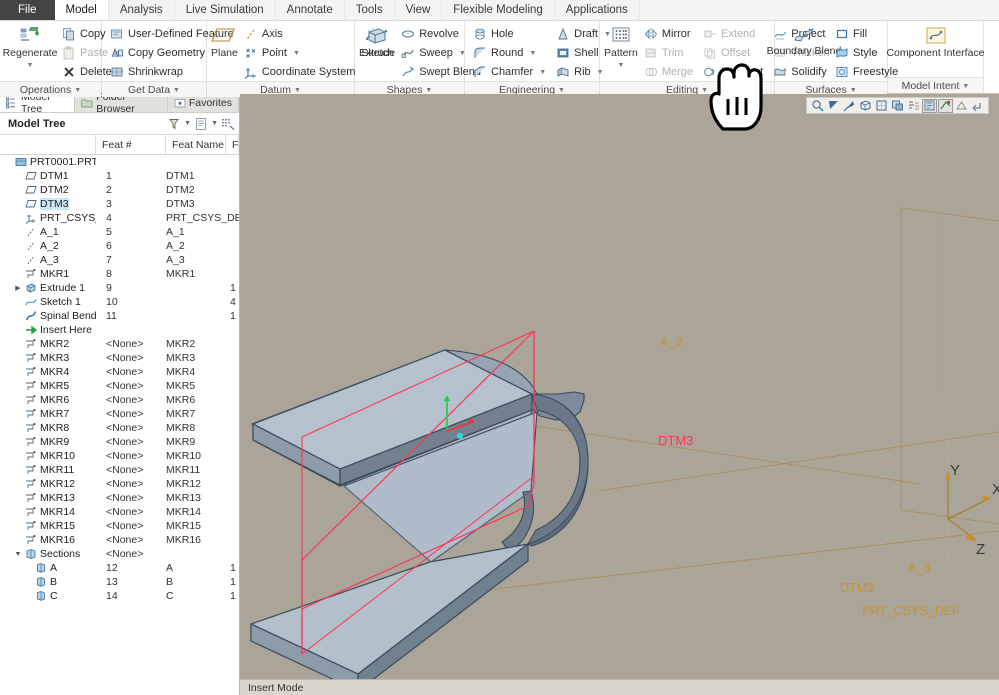 This screenshot has width=999, height=695. Describe the element at coordinates (119, 204) in the screenshot. I see `tree-row-dtm3: ▶DTM33DTM3` at that location.